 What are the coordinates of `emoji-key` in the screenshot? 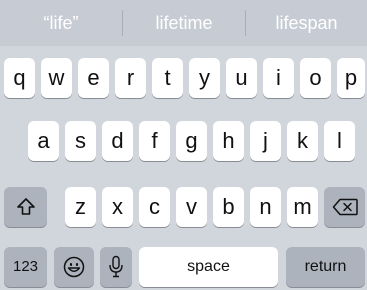 It's located at (74, 267).